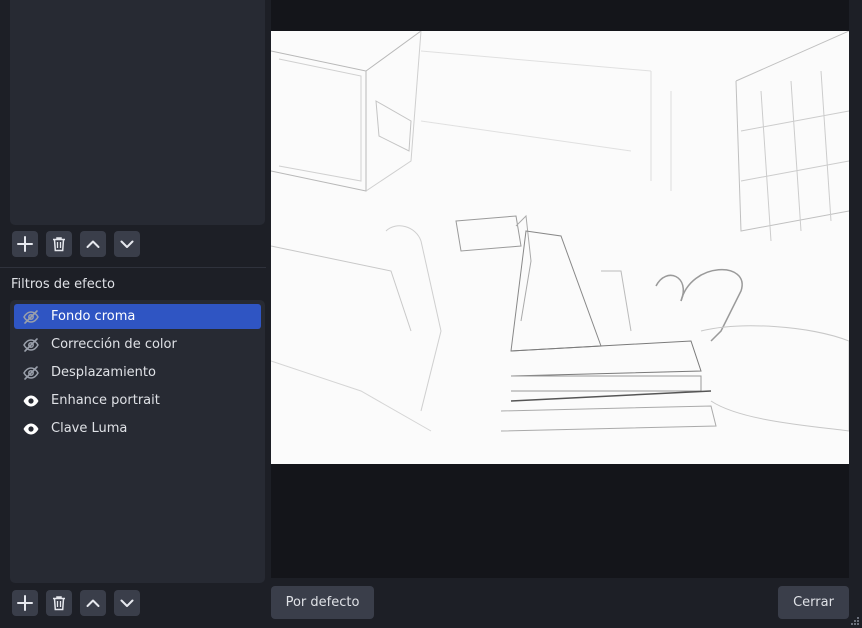 The image size is (862, 628). What do you see at coordinates (103, 372) in the screenshot?
I see `filter-label: Desplazamiento` at bounding box center [103, 372].